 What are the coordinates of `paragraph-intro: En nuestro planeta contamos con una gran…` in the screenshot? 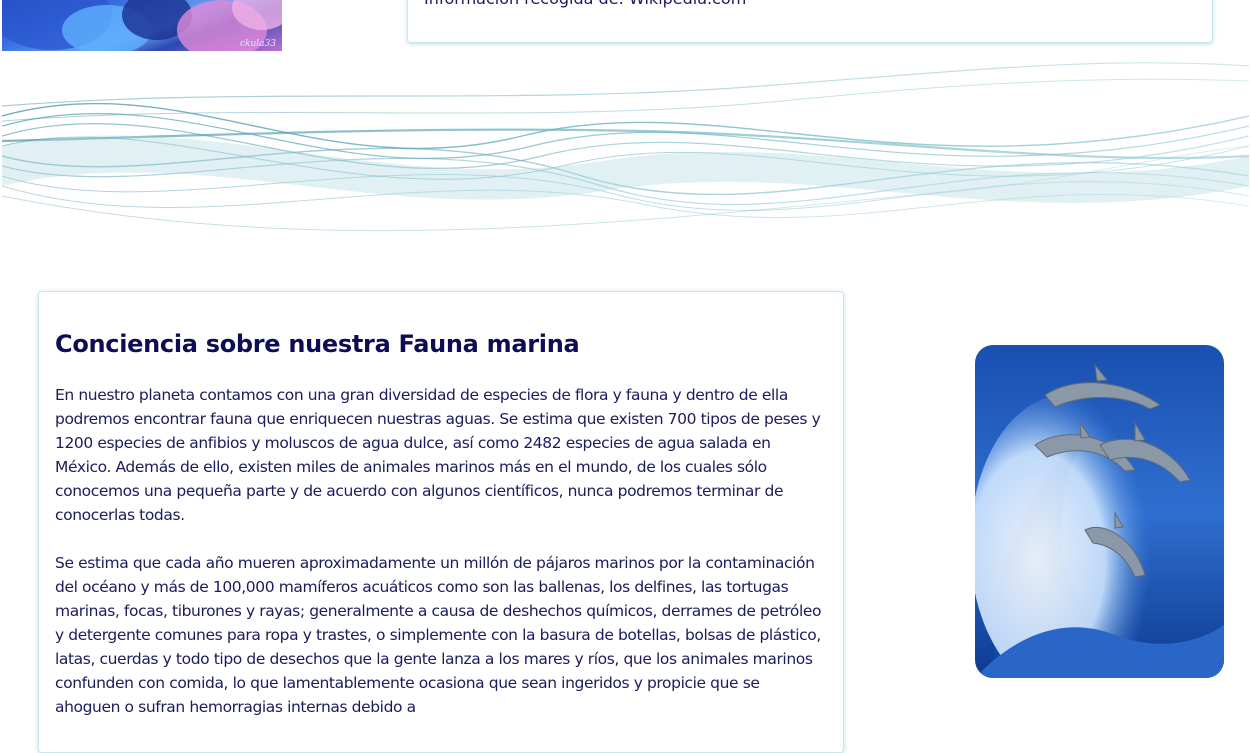 It's located at (438, 455).